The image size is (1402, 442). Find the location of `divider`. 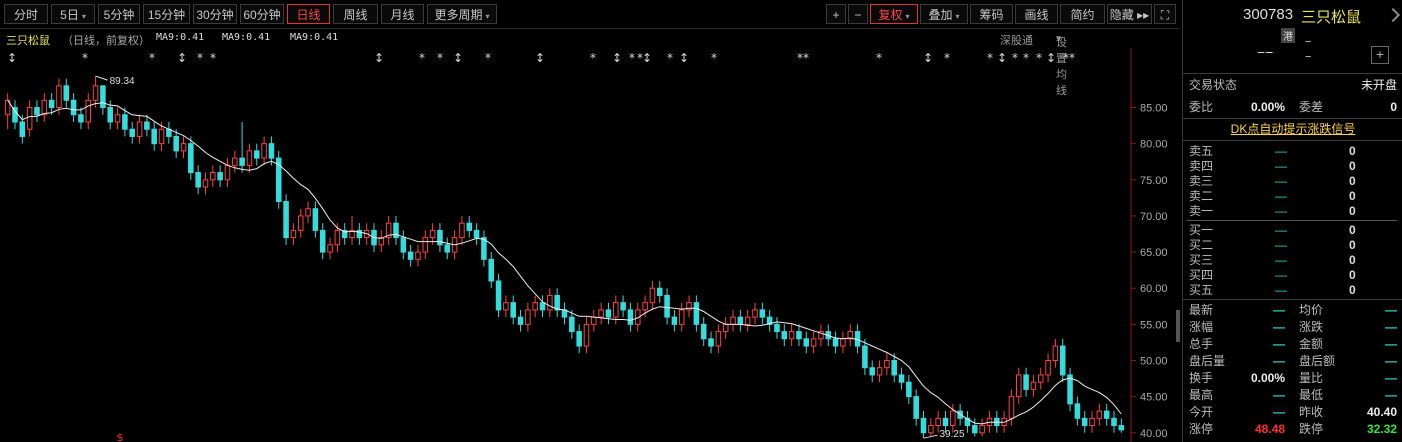

divider is located at coordinates (1292, 73).